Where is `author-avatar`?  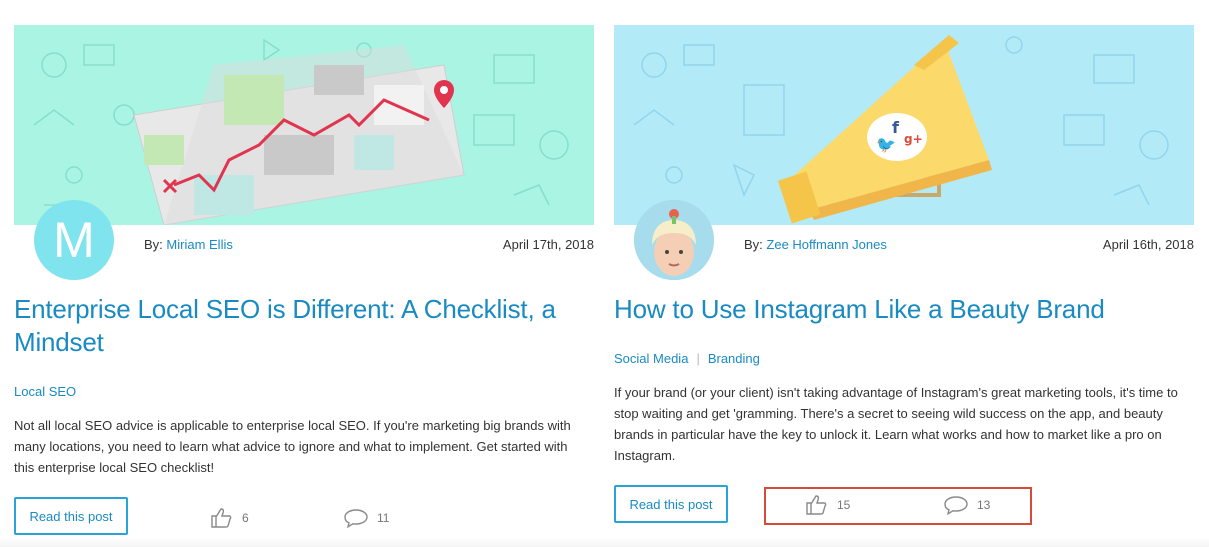 author-avatar is located at coordinates (674, 240).